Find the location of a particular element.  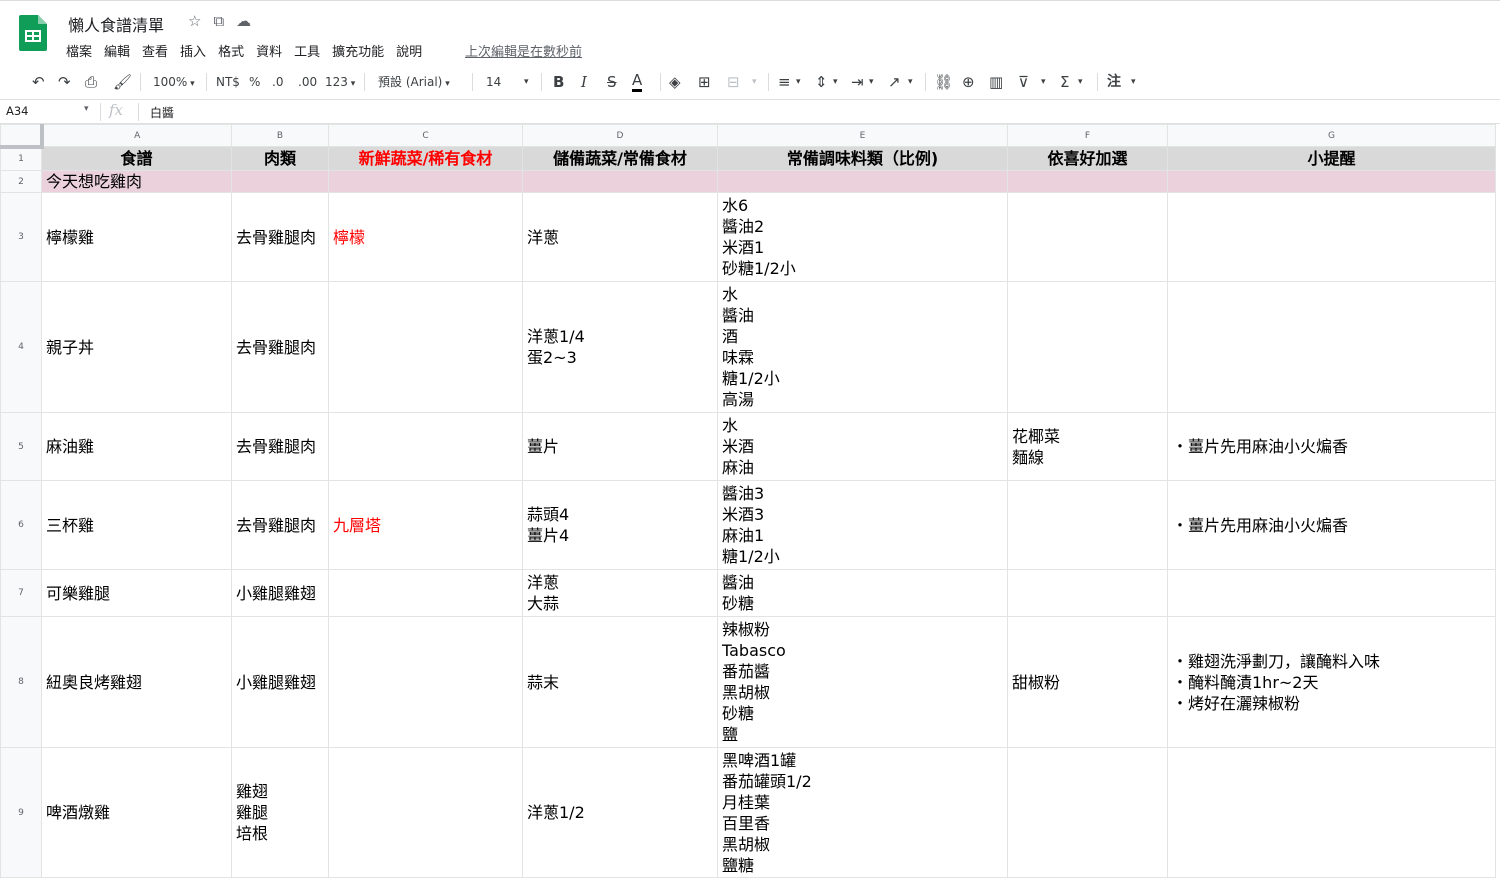

cell-e1: 常備調味料類（比例) is located at coordinates (862, 158).